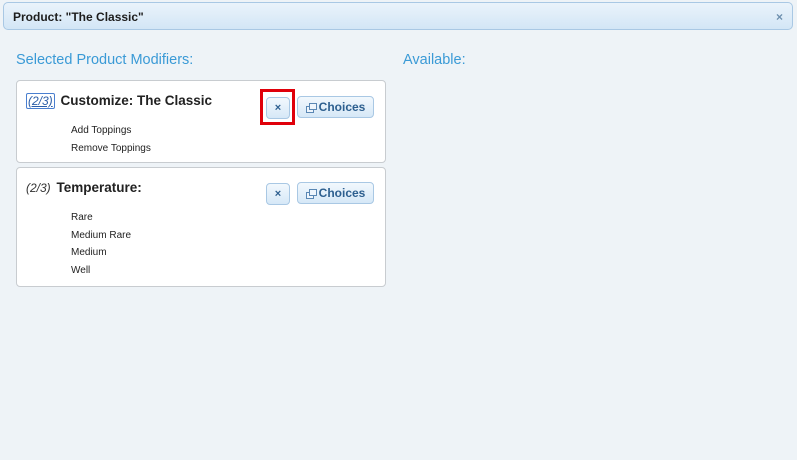  What do you see at coordinates (105, 60) in the screenshot?
I see `selected-modifiers-heading: Selected Product Modifiers:` at bounding box center [105, 60].